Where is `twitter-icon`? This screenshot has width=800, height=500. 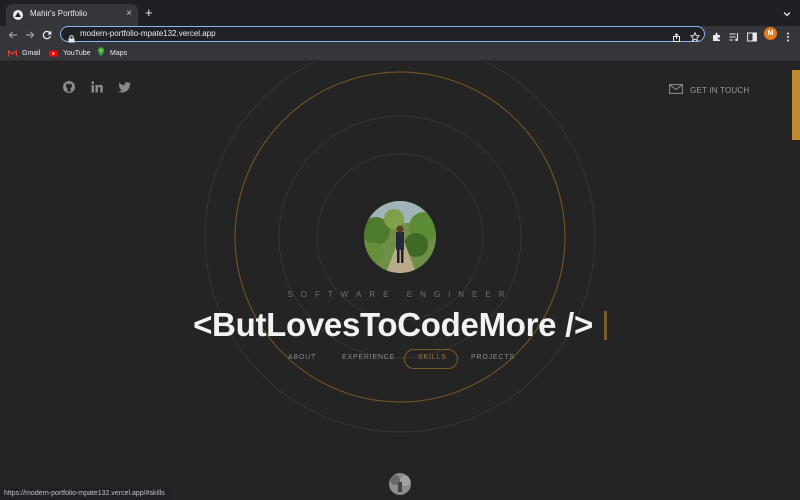 twitter-icon is located at coordinates (125, 89).